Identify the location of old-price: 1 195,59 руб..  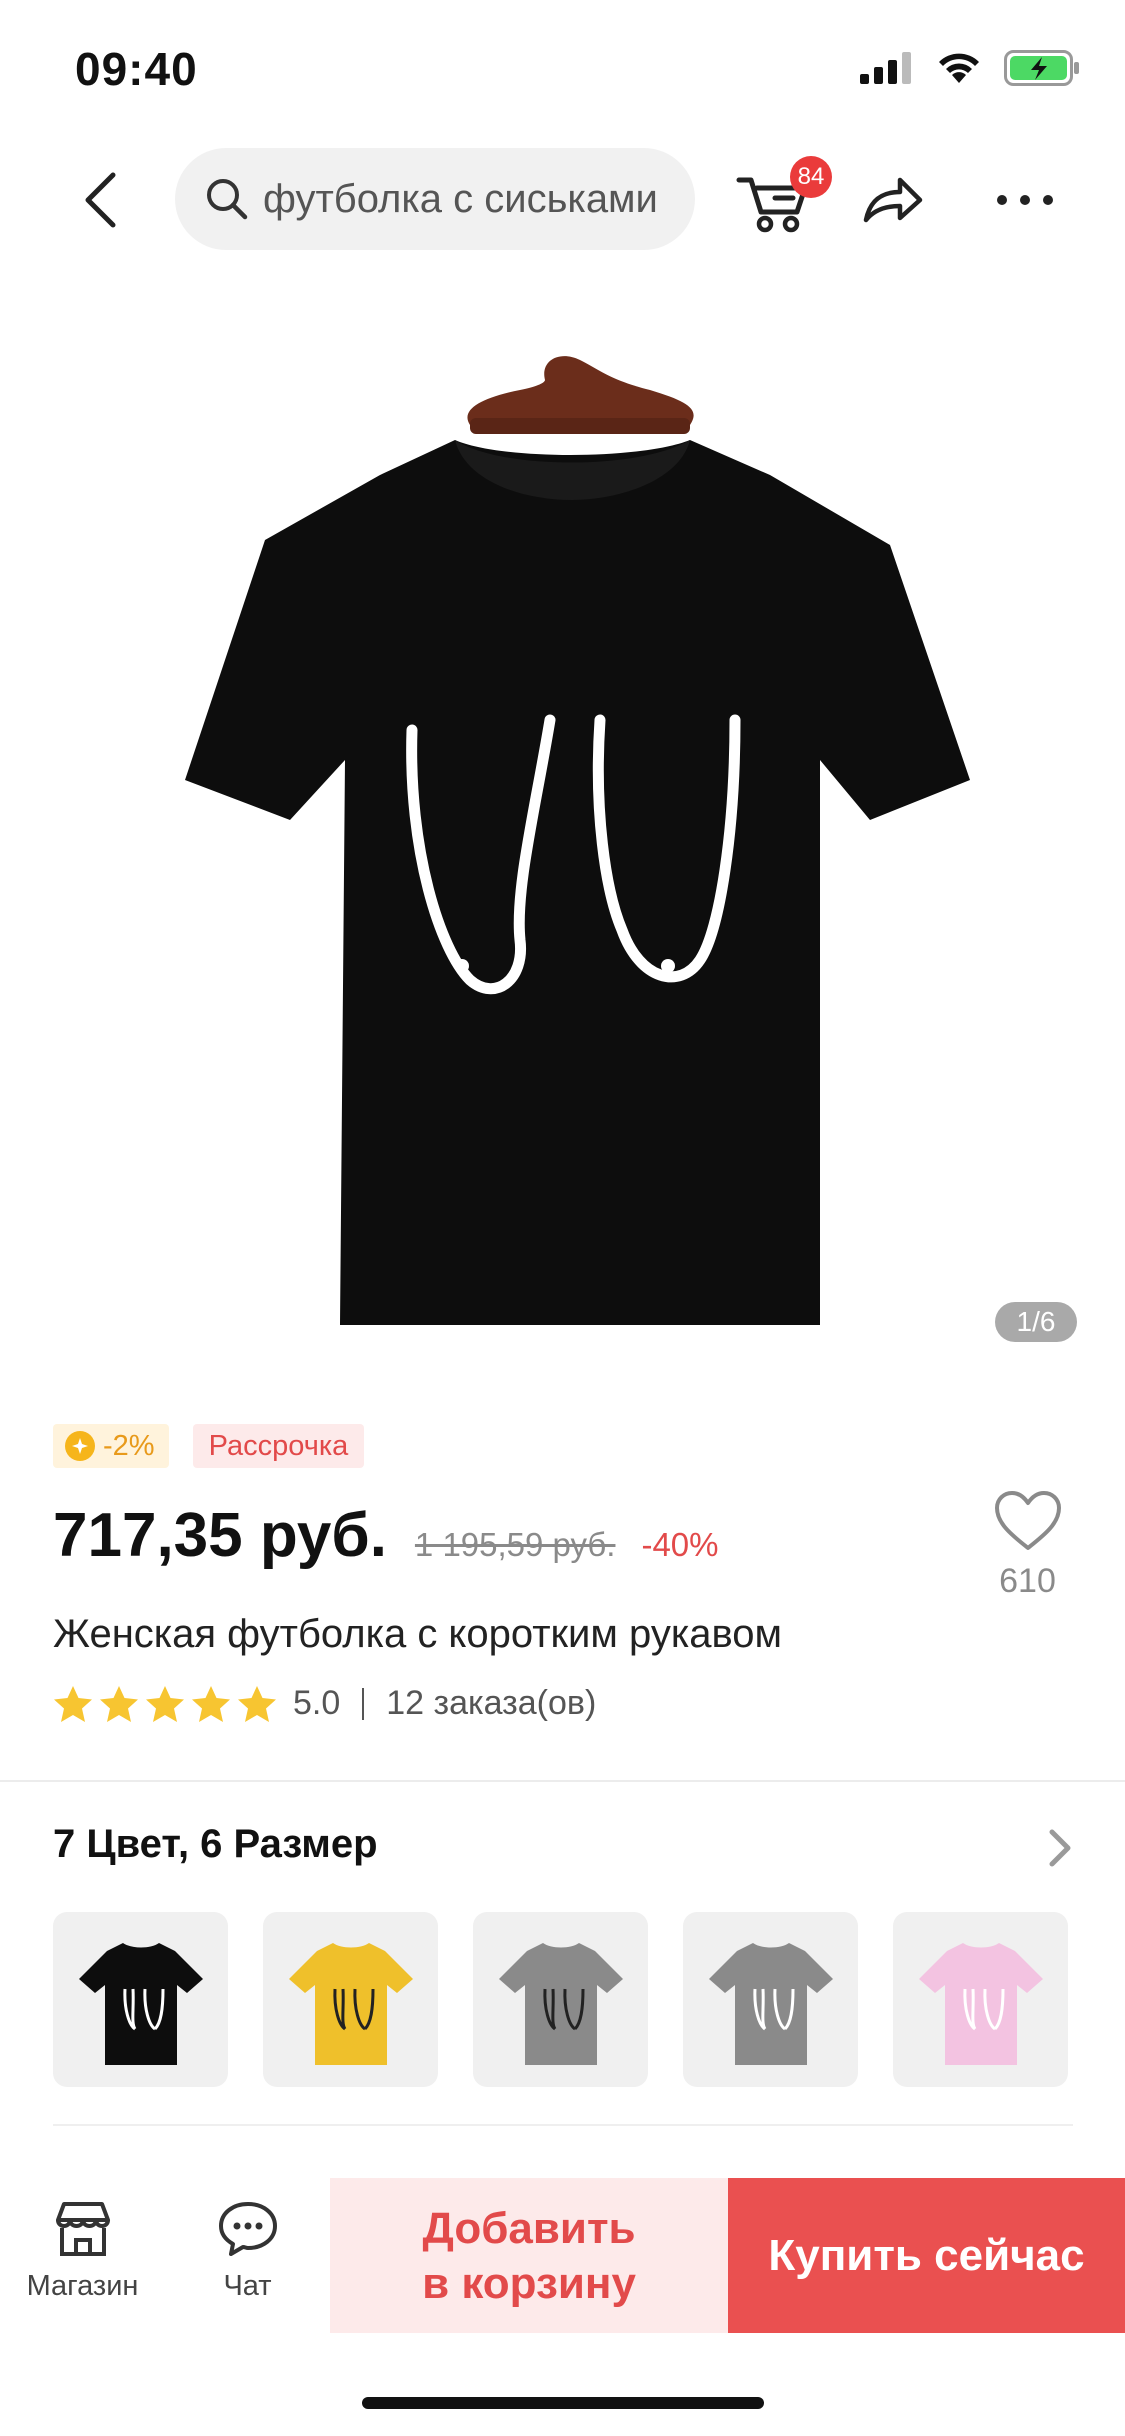
(515, 1544).